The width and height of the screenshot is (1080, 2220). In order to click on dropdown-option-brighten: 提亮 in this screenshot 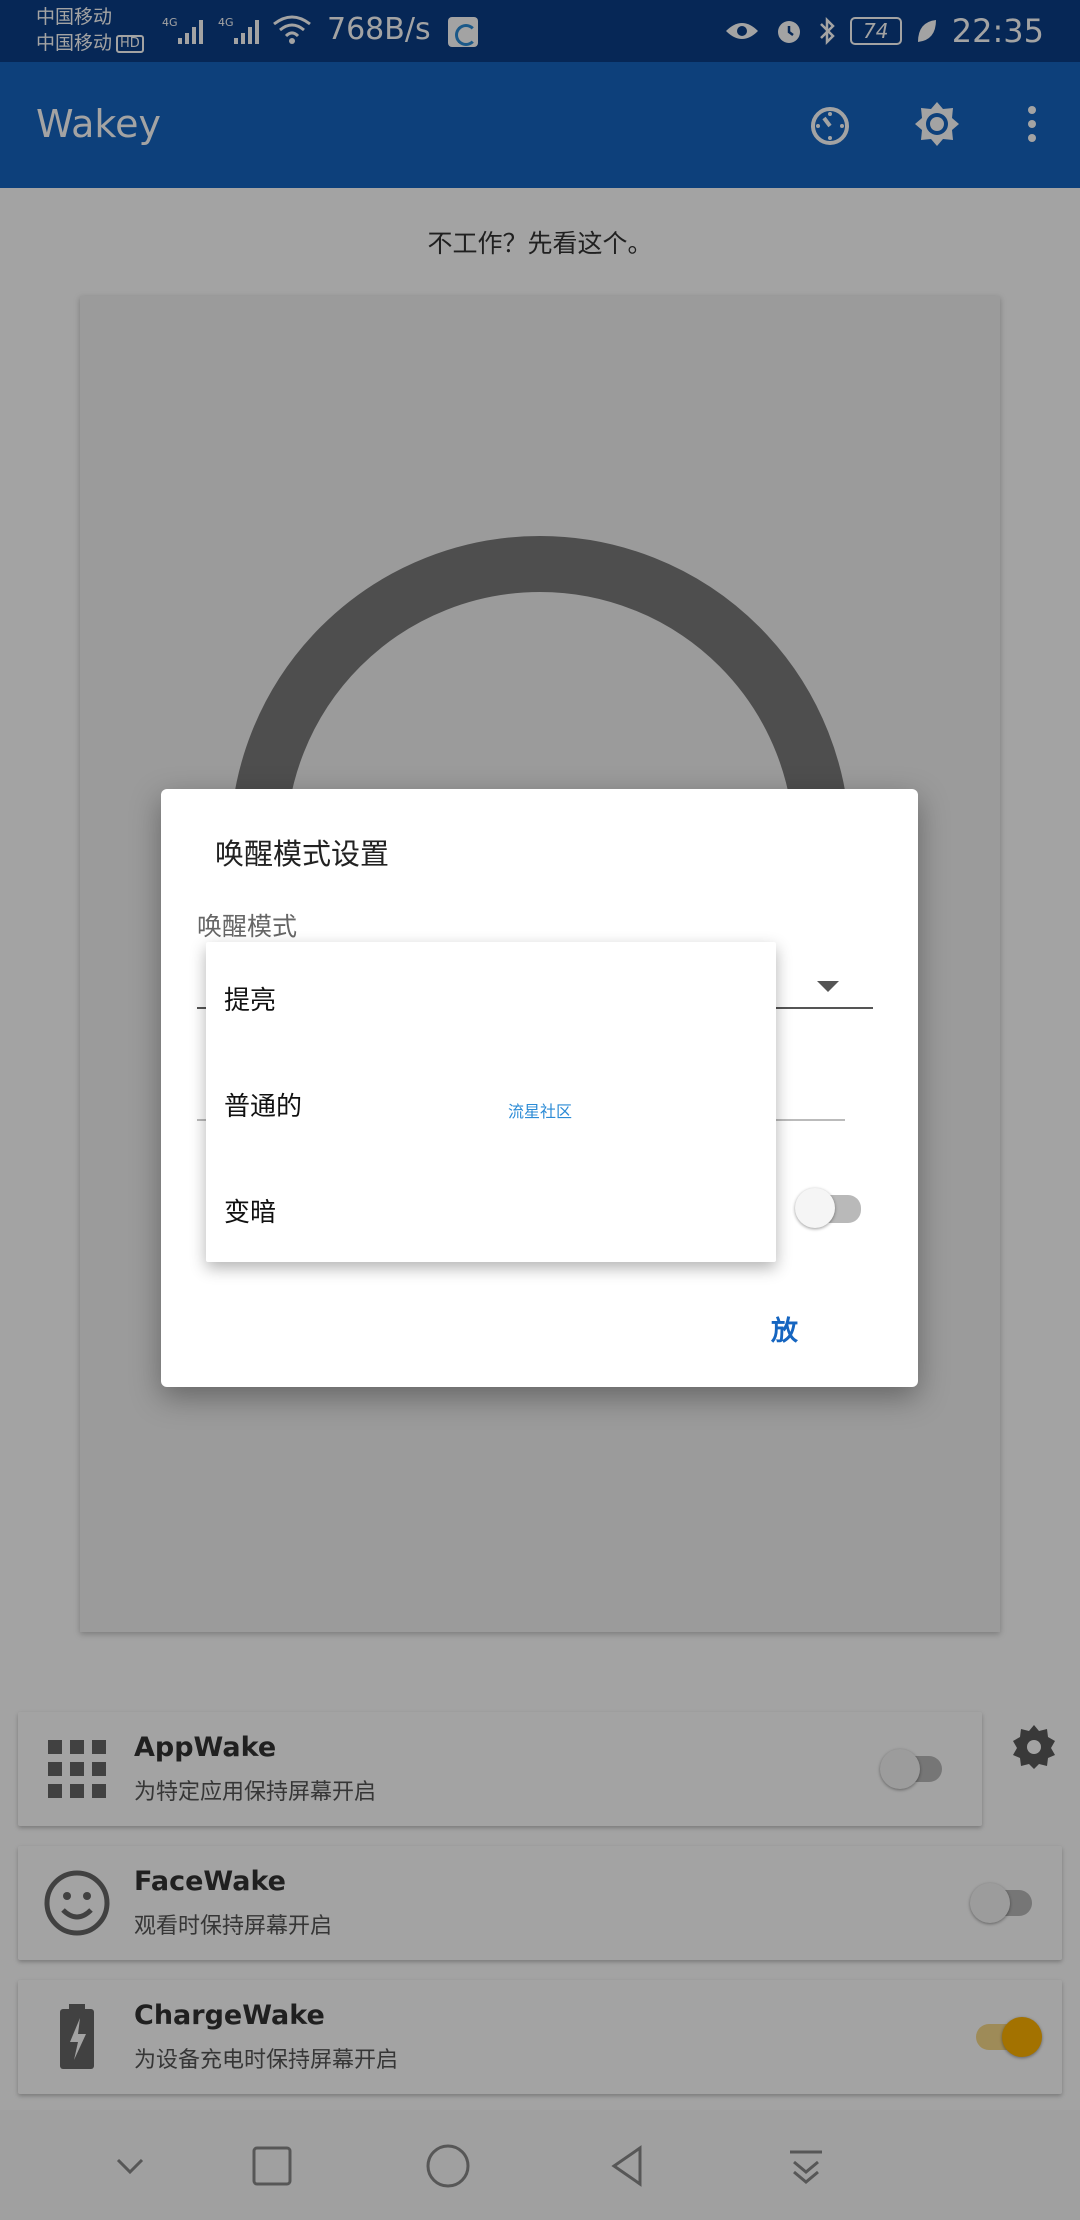, I will do `click(250, 998)`.